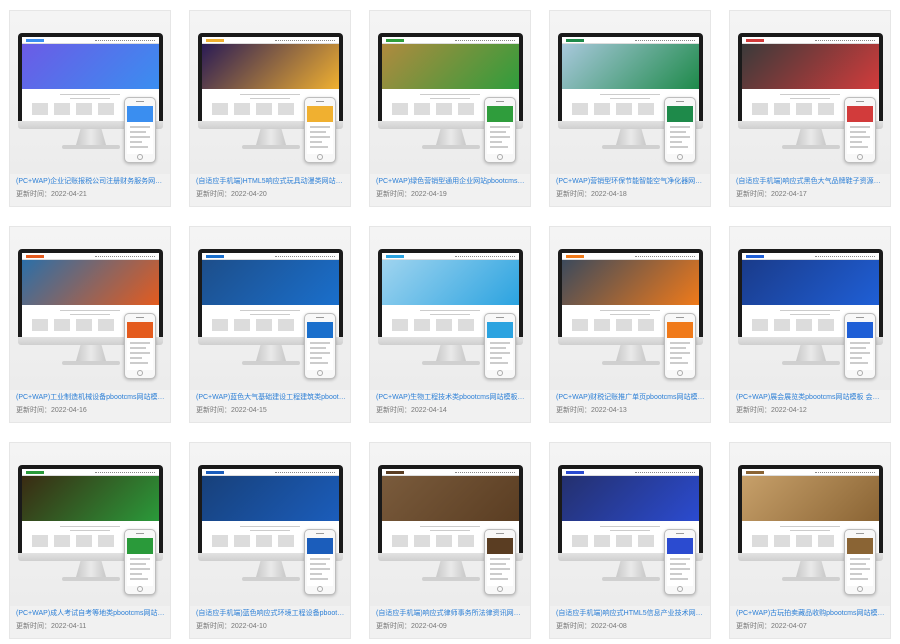  I want to click on template-title-link: (PC+WAP)财税记账推广单页pbootcms网站模板 财务会, so click(631, 398).